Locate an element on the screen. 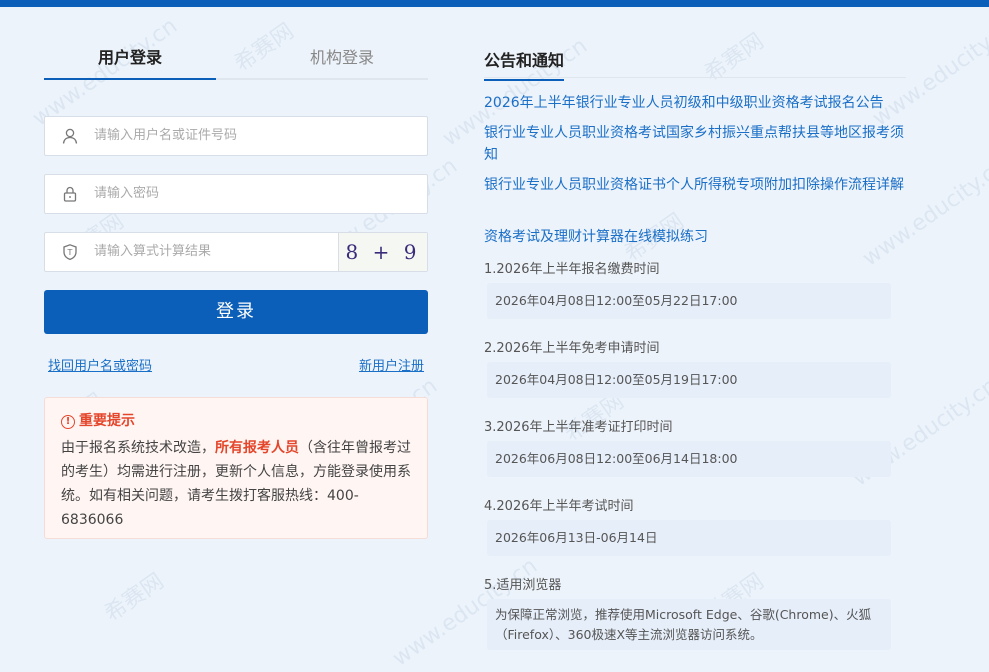  announcement-link-3: 银行业专业人员职业资格证书个人所得税专项附加扣除操作流程详解 is located at coordinates (696, 185).